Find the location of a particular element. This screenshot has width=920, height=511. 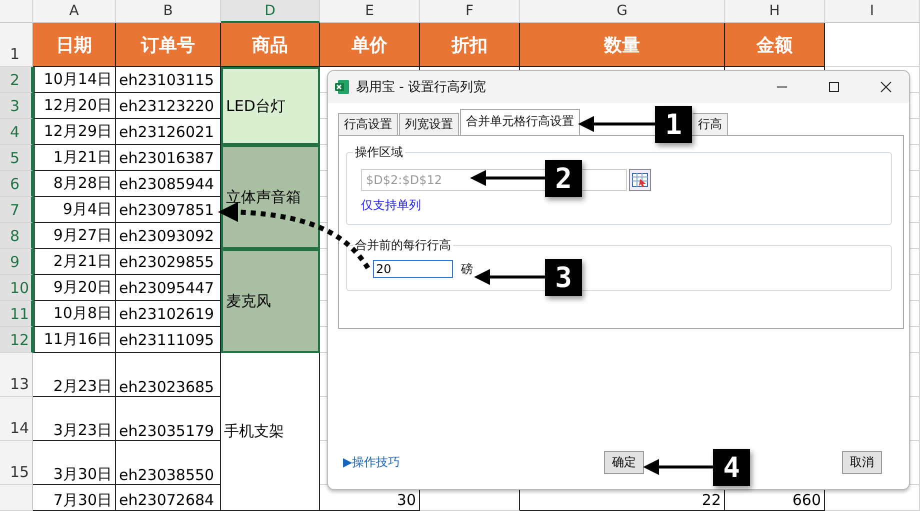

merged-cell: 麦克风 is located at coordinates (270, 301).